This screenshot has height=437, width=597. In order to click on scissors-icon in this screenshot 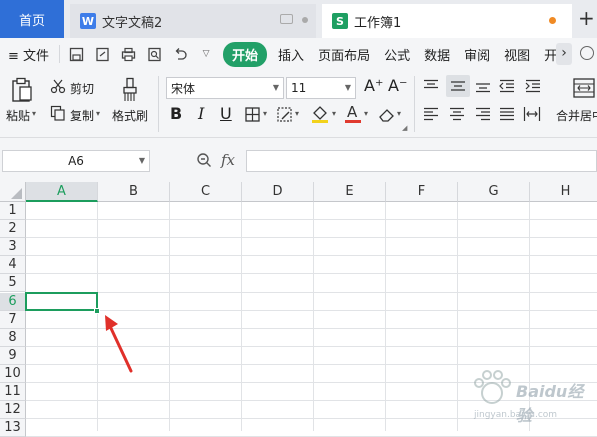, I will do `click(58, 86)`.